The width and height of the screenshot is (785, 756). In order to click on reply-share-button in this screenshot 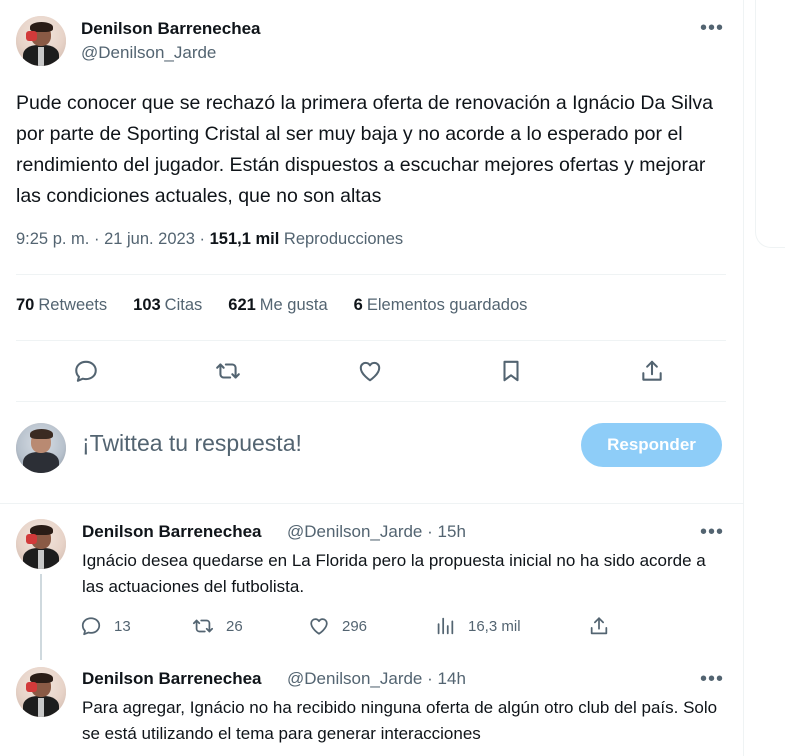, I will do `click(605, 626)`.